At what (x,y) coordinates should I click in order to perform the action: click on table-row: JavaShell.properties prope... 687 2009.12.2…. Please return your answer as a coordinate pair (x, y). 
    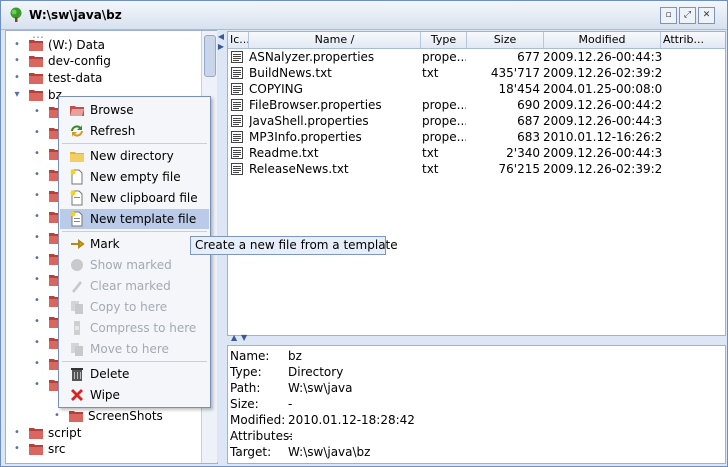
    Looking at the image, I should click on (476, 121).